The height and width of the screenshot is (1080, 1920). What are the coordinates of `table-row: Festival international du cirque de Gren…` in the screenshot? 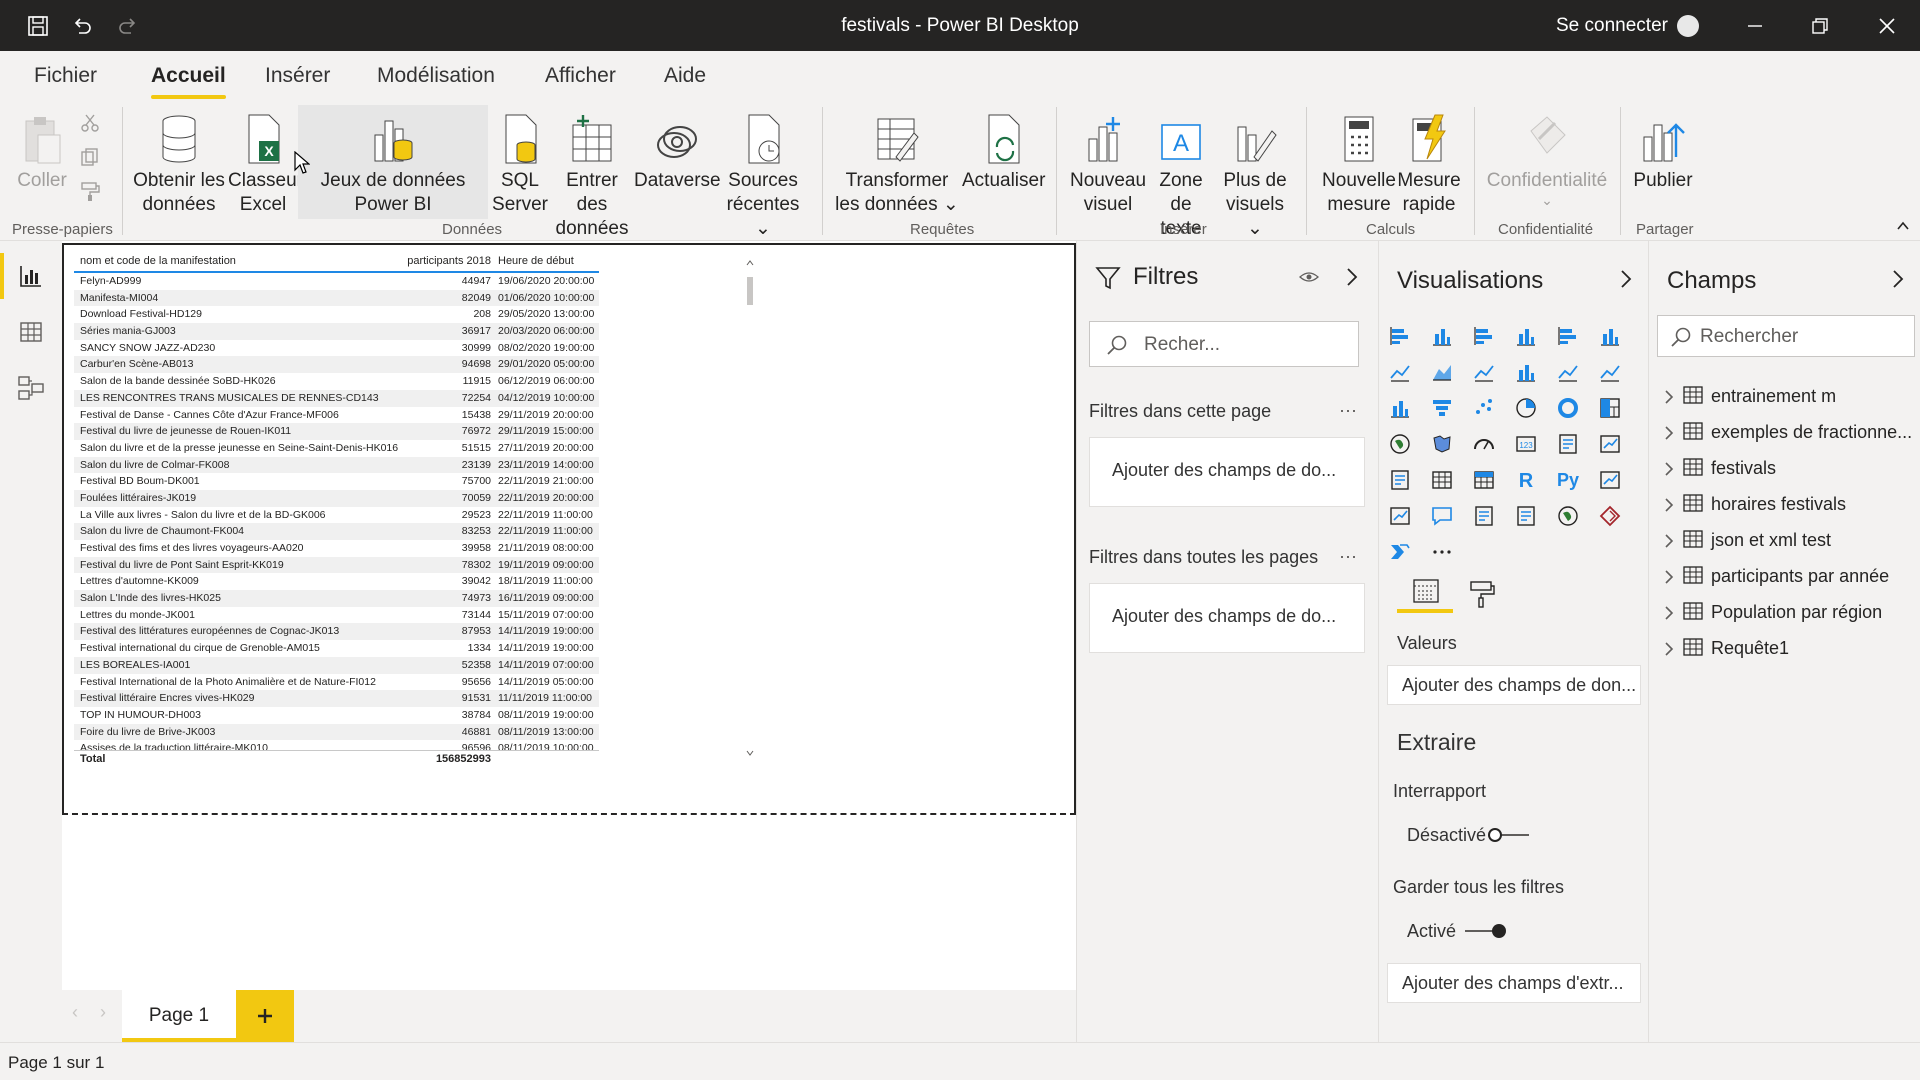 It's located at (336, 648).